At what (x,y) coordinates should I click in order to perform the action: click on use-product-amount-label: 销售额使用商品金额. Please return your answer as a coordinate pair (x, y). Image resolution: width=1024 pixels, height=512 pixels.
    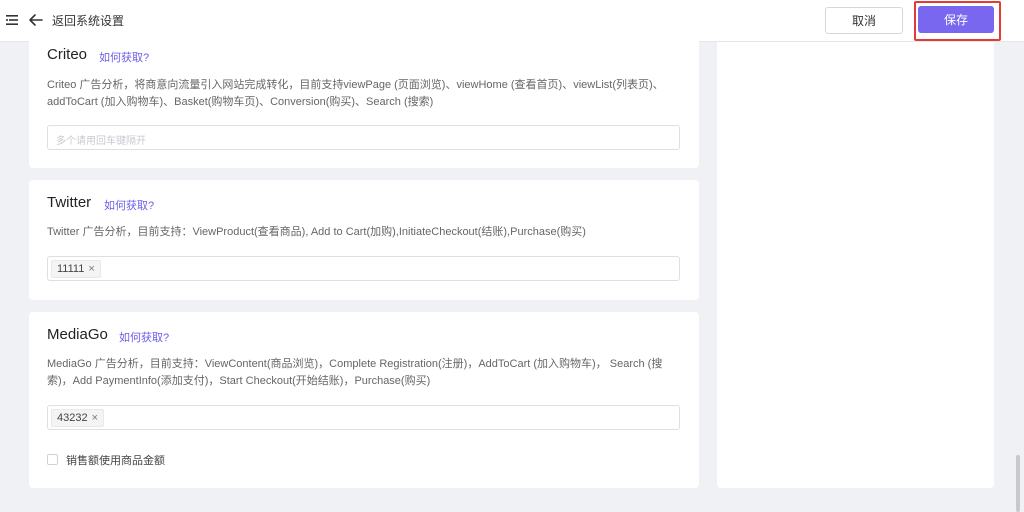
    Looking at the image, I should click on (115, 460).